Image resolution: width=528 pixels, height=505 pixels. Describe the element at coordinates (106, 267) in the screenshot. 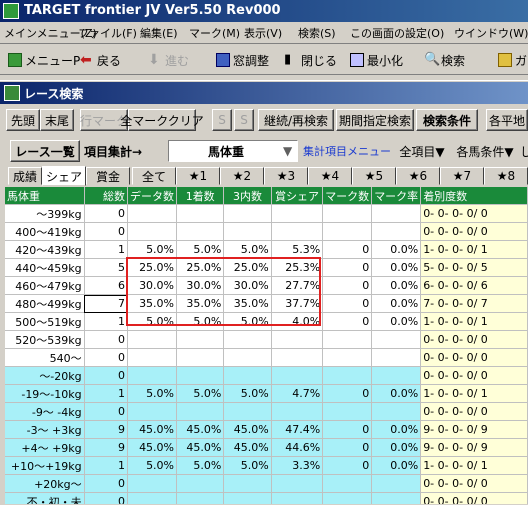

I see `cell-total: 5` at that location.